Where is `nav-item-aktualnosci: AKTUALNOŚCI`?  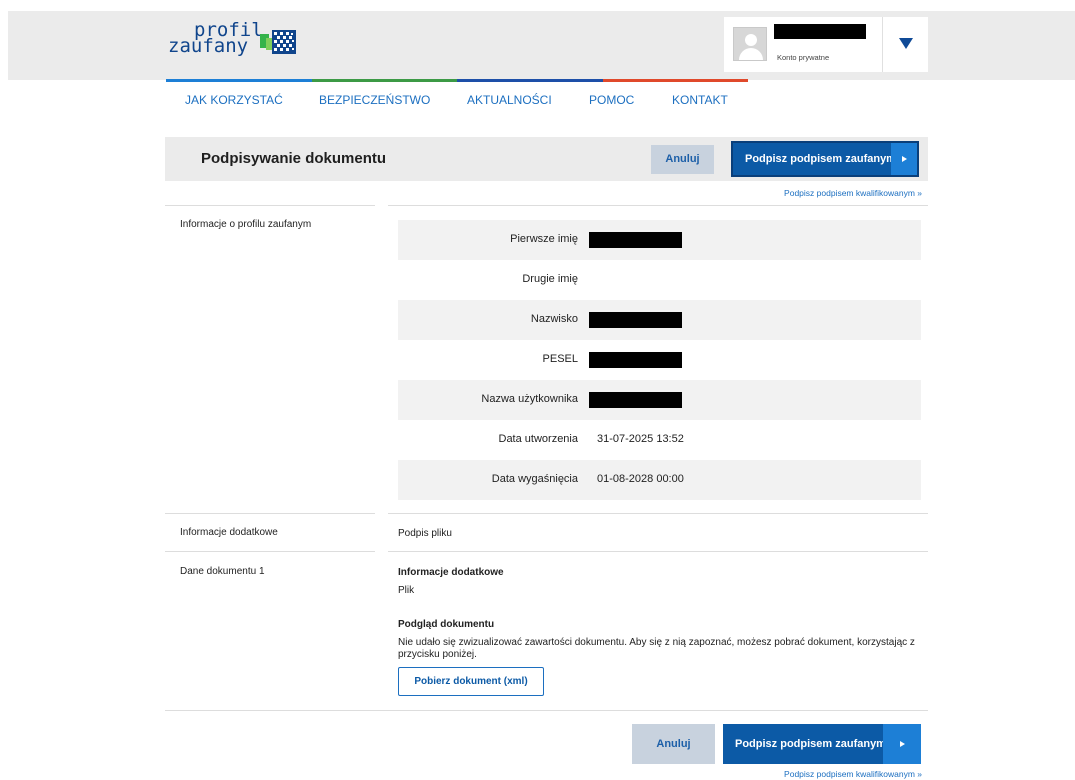 nav-item-aktualnosci: AKTUALNOŚCI is located at coordinates (509, 100).